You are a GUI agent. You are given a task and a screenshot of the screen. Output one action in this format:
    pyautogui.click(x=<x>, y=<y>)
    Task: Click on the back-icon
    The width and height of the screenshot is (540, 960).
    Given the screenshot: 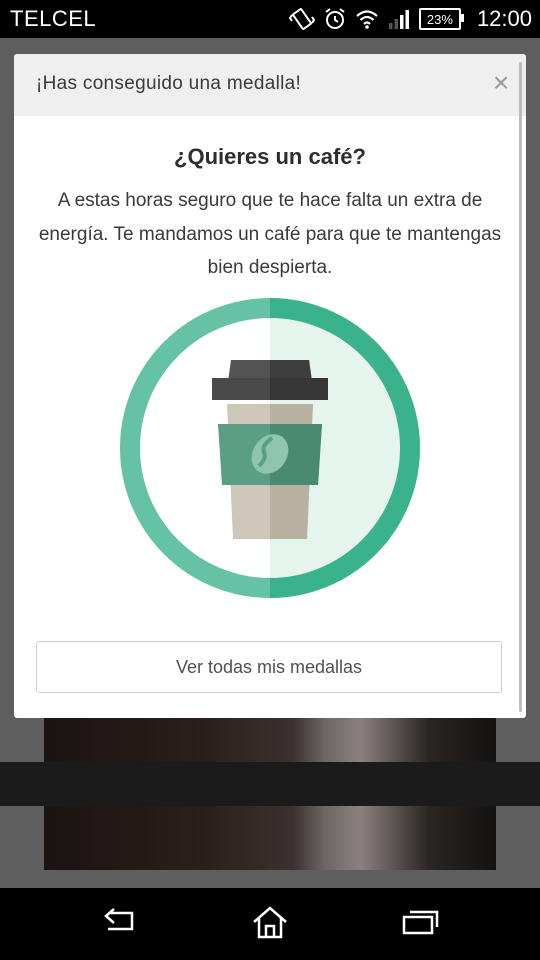 What is the action you would take?
    pyautogui.click(x=120, y=924)
    